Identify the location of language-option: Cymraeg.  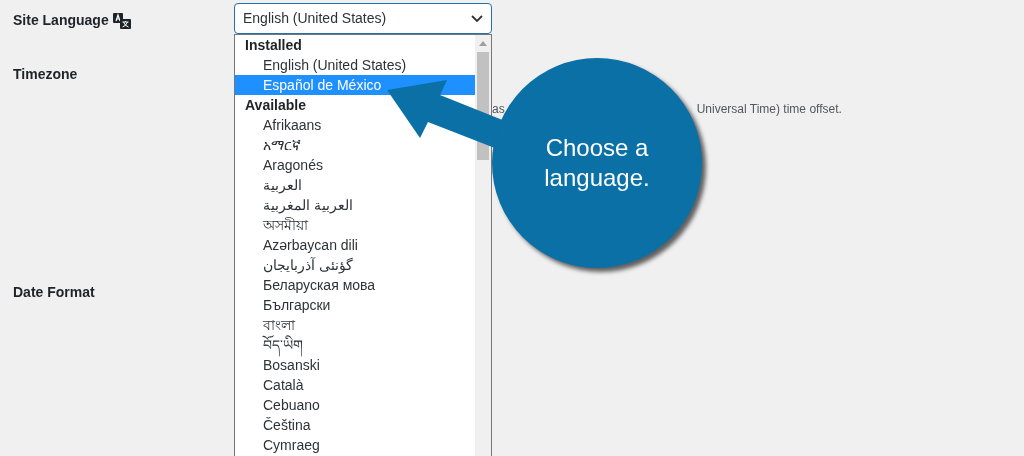
(291, 445).